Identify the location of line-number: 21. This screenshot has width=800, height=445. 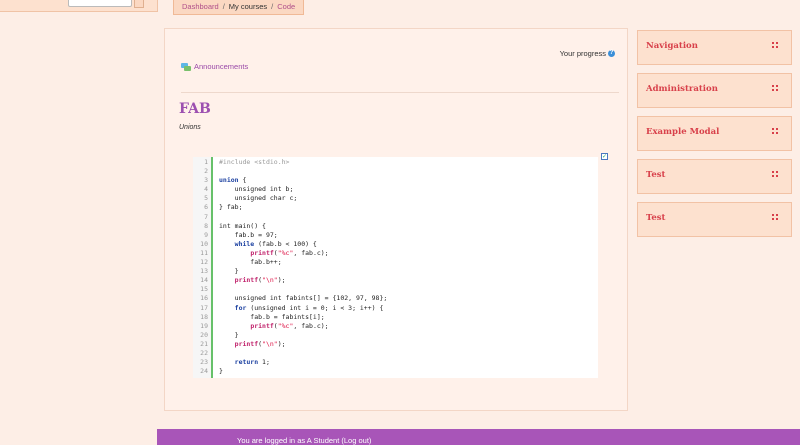
(204, 343).